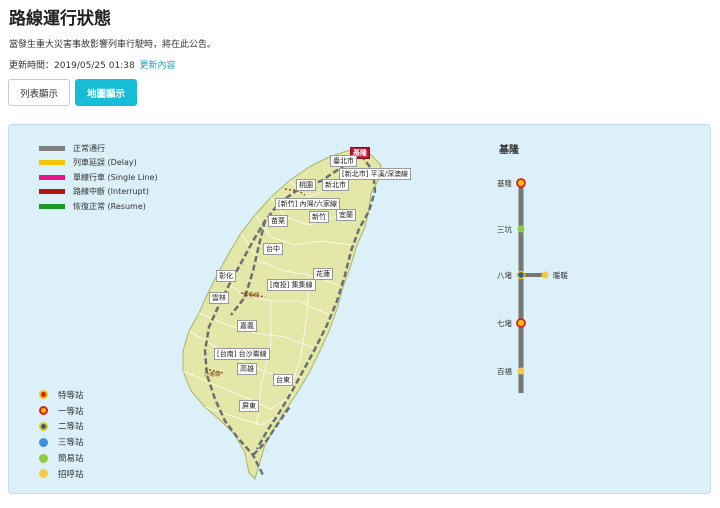 The height and width of the screenshot is (508, 720). Describe the element at coordinates (521, 323) in the screenshot. I see `station-marker-qidu` at that location.